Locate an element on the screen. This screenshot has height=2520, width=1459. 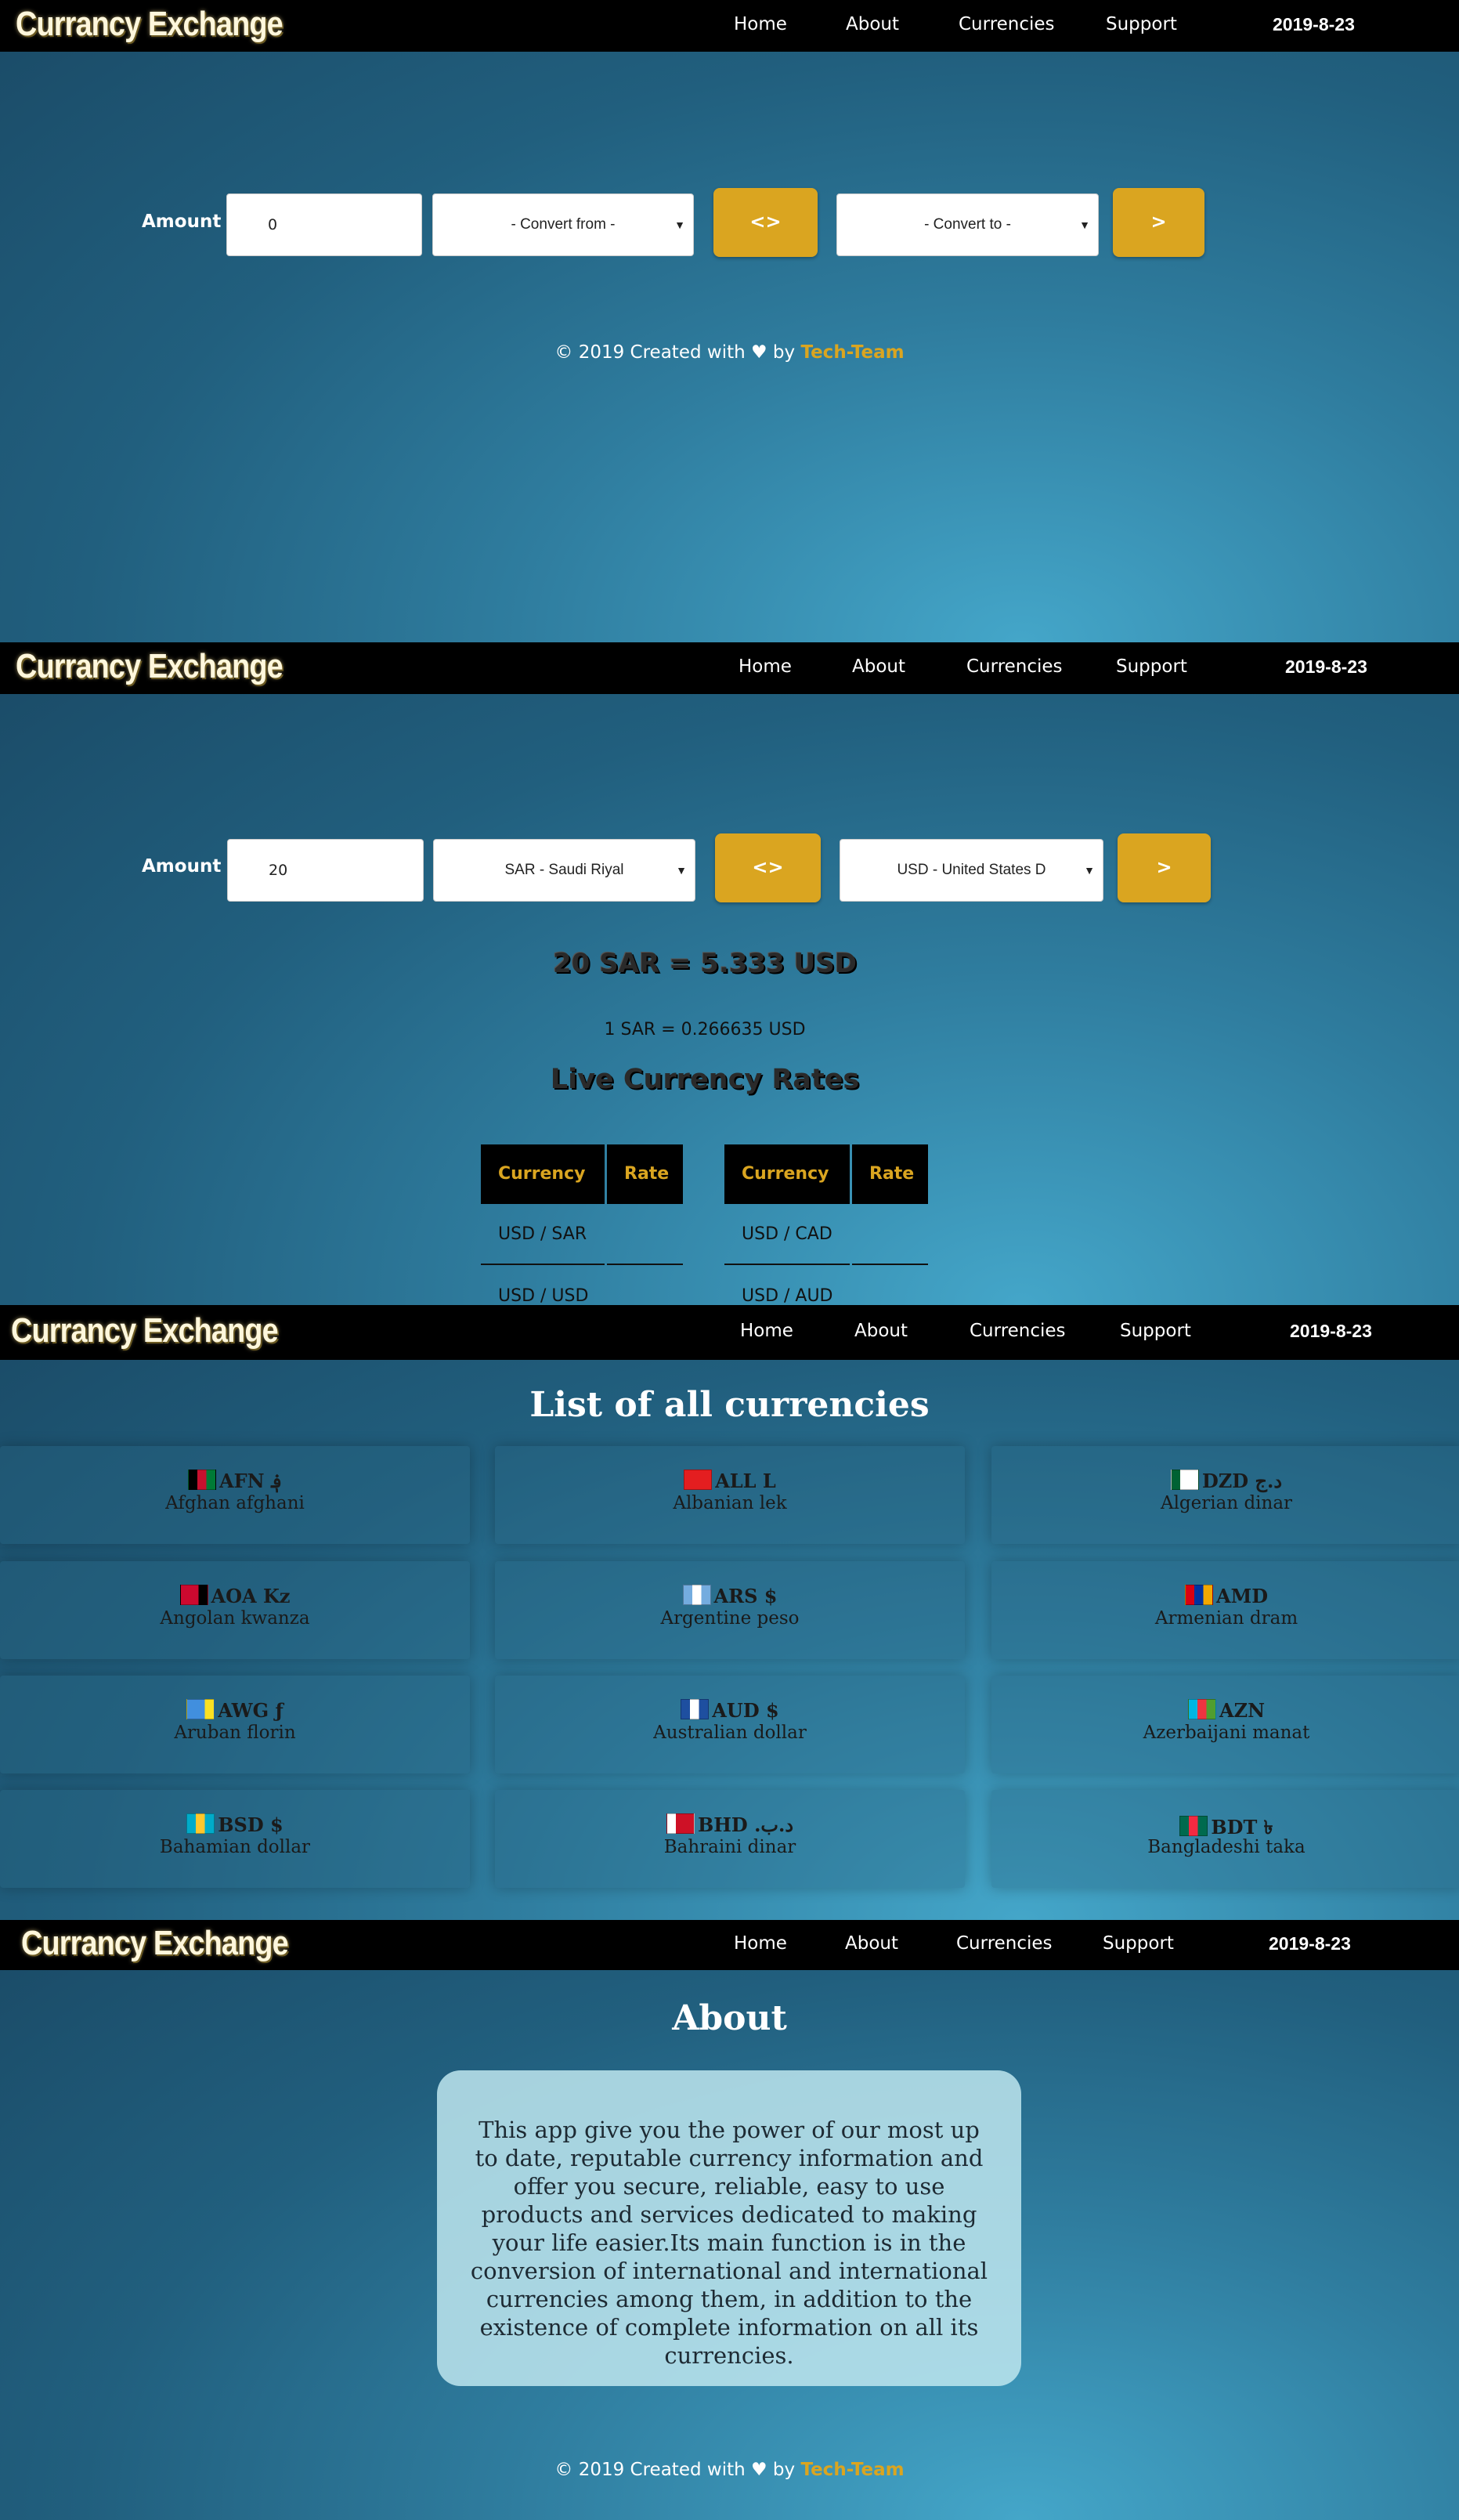
table-header-currency: Currency is located at coordinates (787, 1174).